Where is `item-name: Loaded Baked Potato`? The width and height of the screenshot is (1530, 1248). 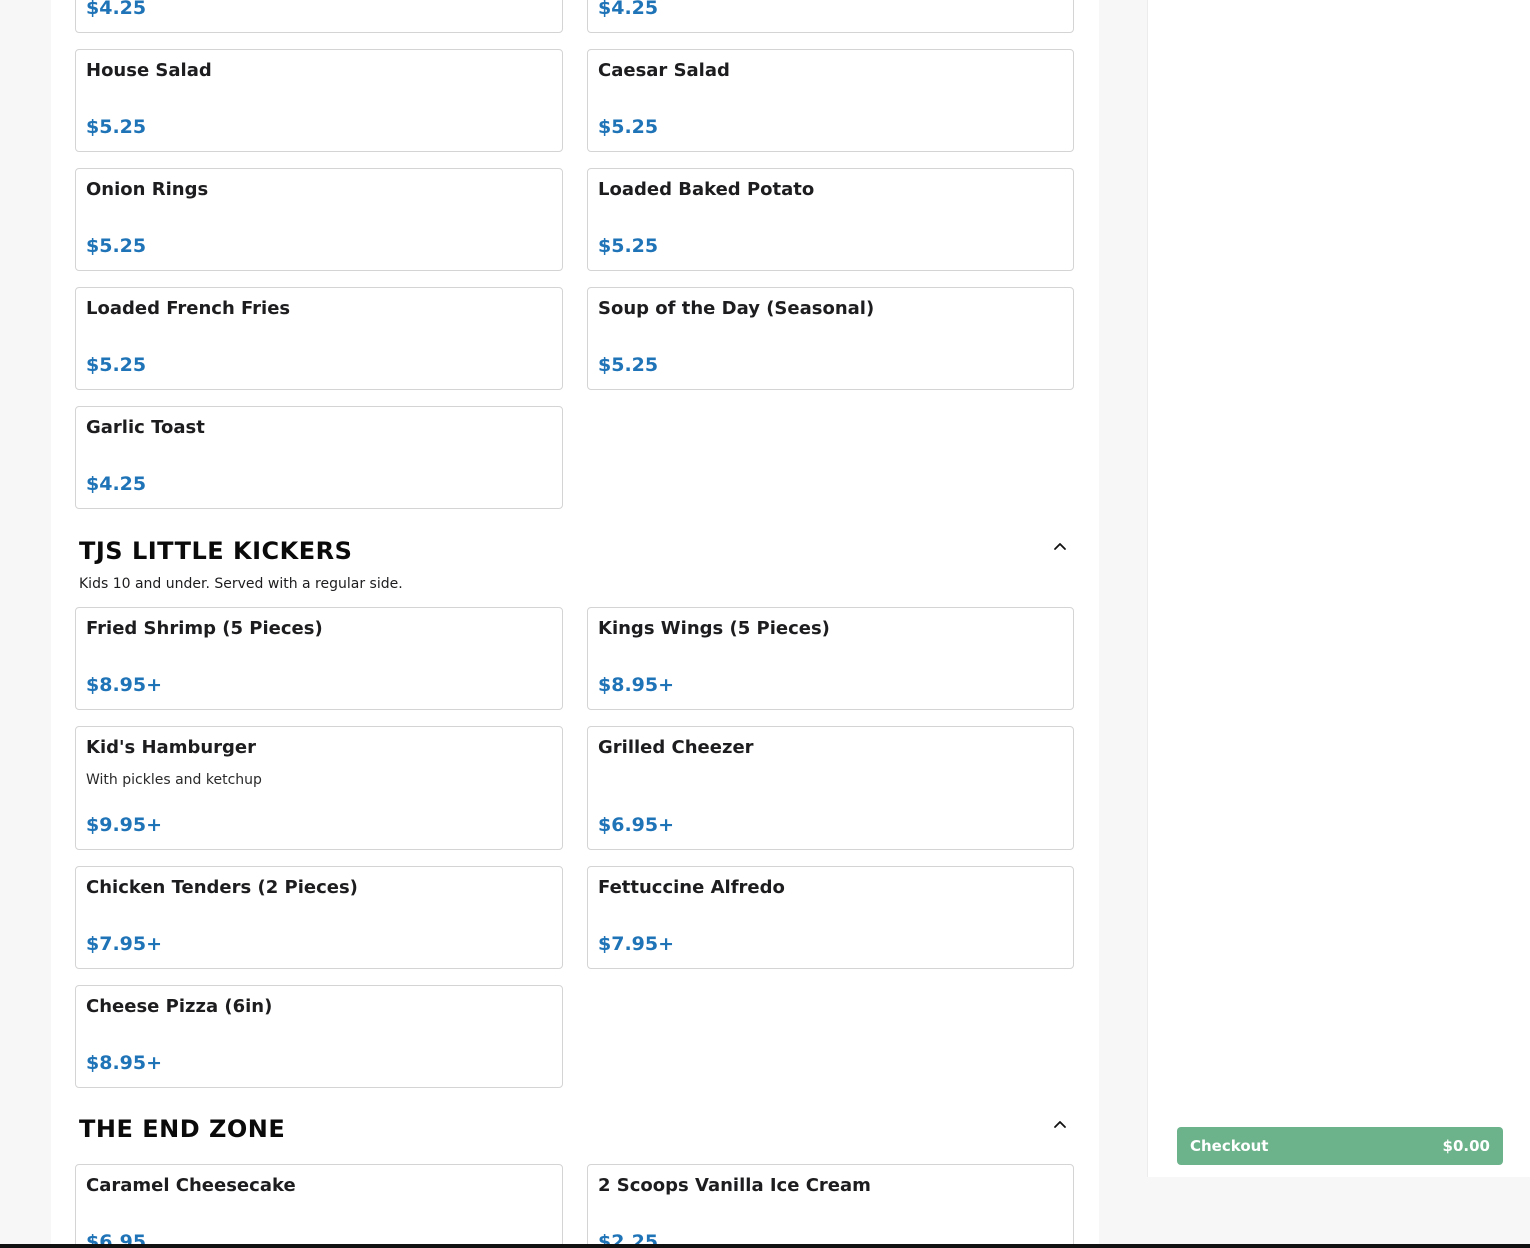
item-name: Loaded Baked Potato is located at coordinates (706, 189).